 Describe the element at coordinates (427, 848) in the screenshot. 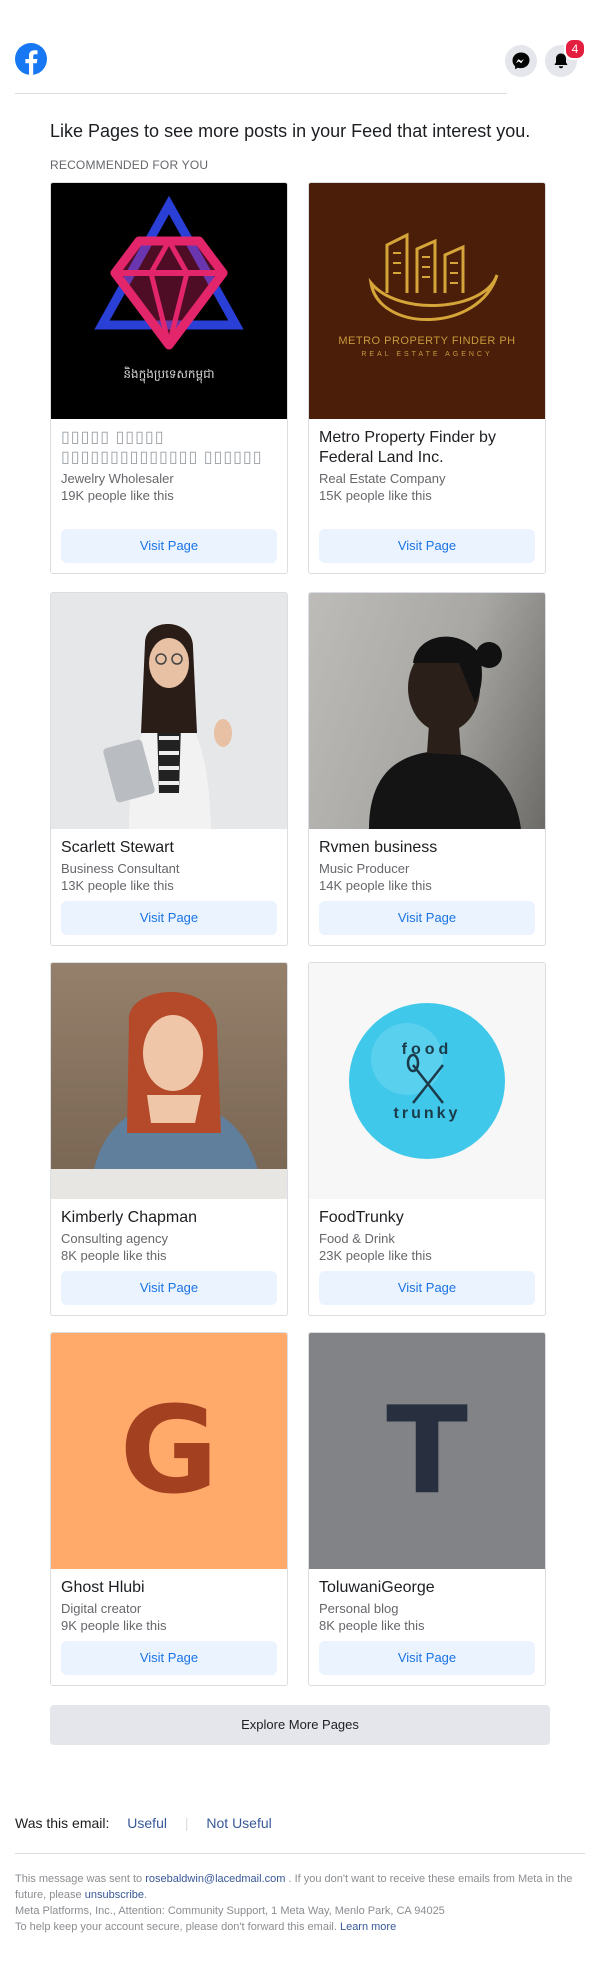

I see `page-name: Rvmen business` at that location.